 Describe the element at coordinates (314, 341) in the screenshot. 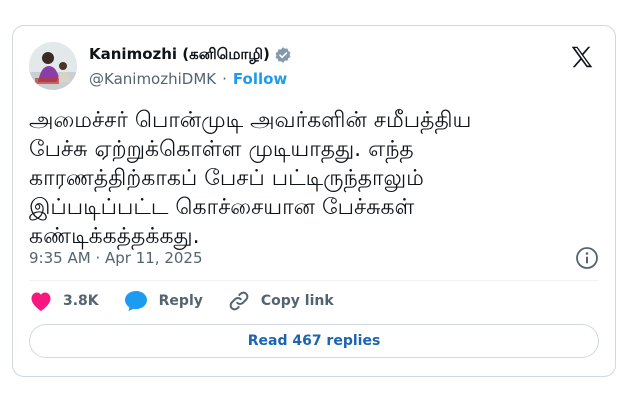

I see `read-replies-button: Read 467 replies` at that location.